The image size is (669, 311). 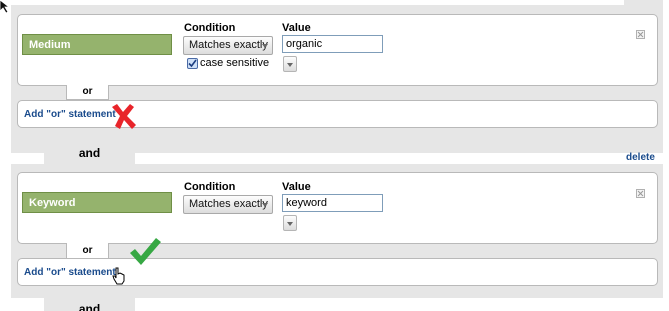 I want to click on value-input: keyword, so click(x=332, y=203).